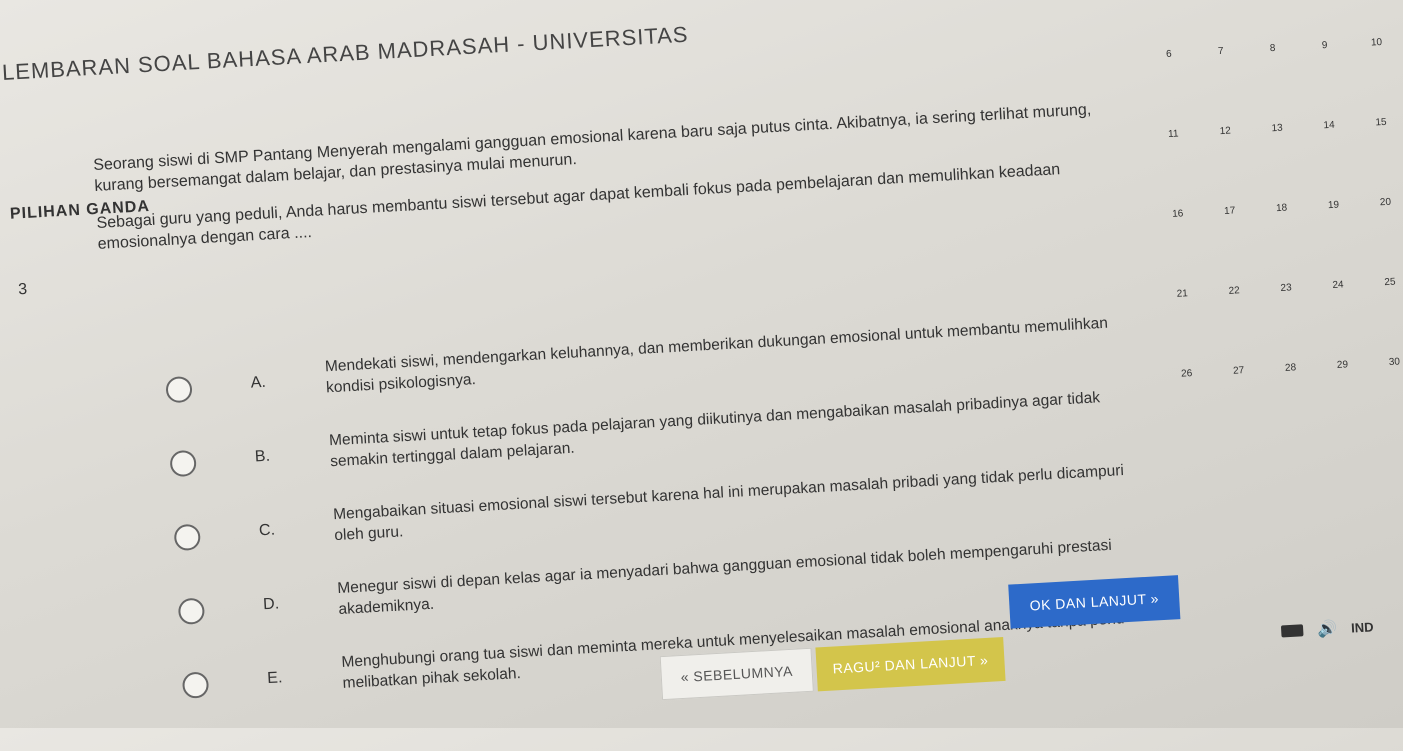 This screenshot has width=1403, height=751. What do you see at coordinates (267, 530) in the screenshot?
I see `option-letter: C.` at bounding box center [267, 530].